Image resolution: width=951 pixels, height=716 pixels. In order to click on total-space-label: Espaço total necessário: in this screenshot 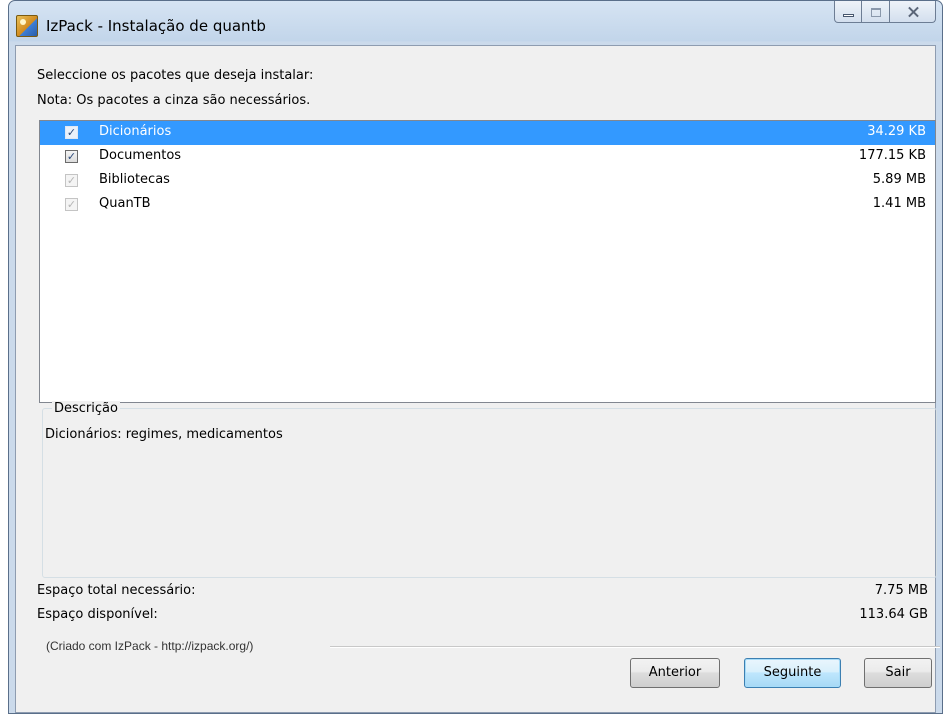, I will do `click(116, 590)`.